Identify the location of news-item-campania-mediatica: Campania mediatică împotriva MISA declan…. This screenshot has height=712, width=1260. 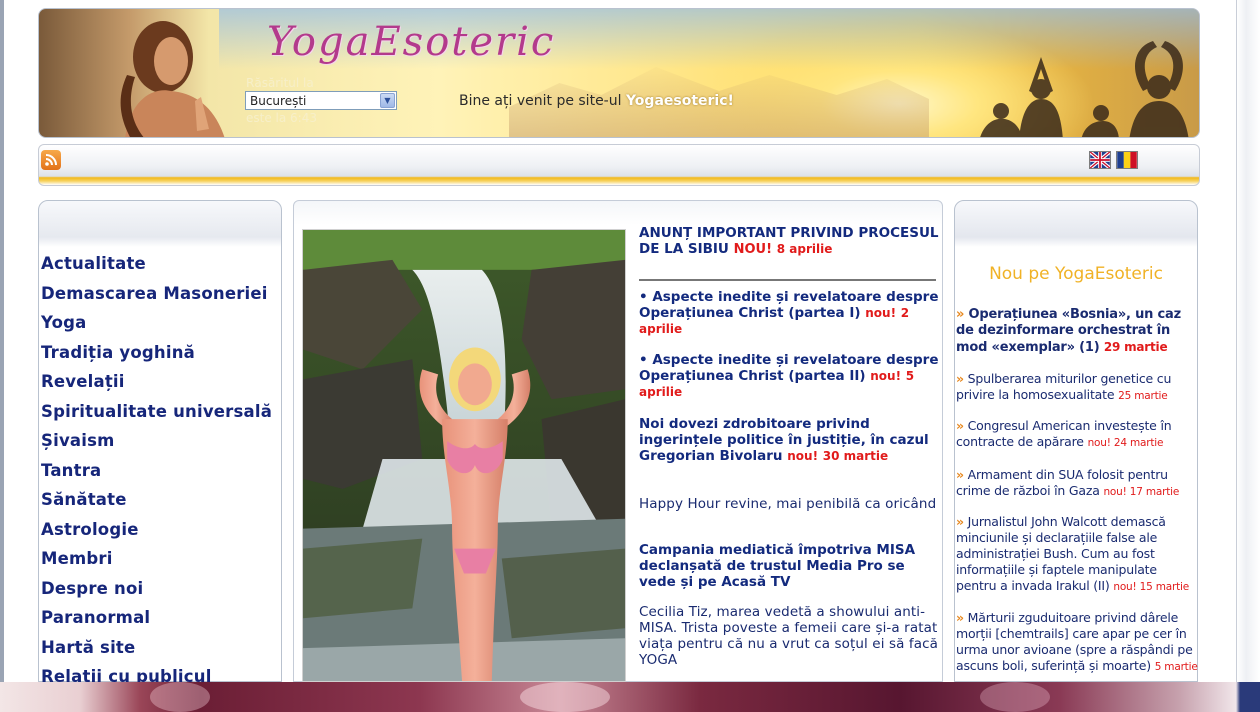
(789, 566).